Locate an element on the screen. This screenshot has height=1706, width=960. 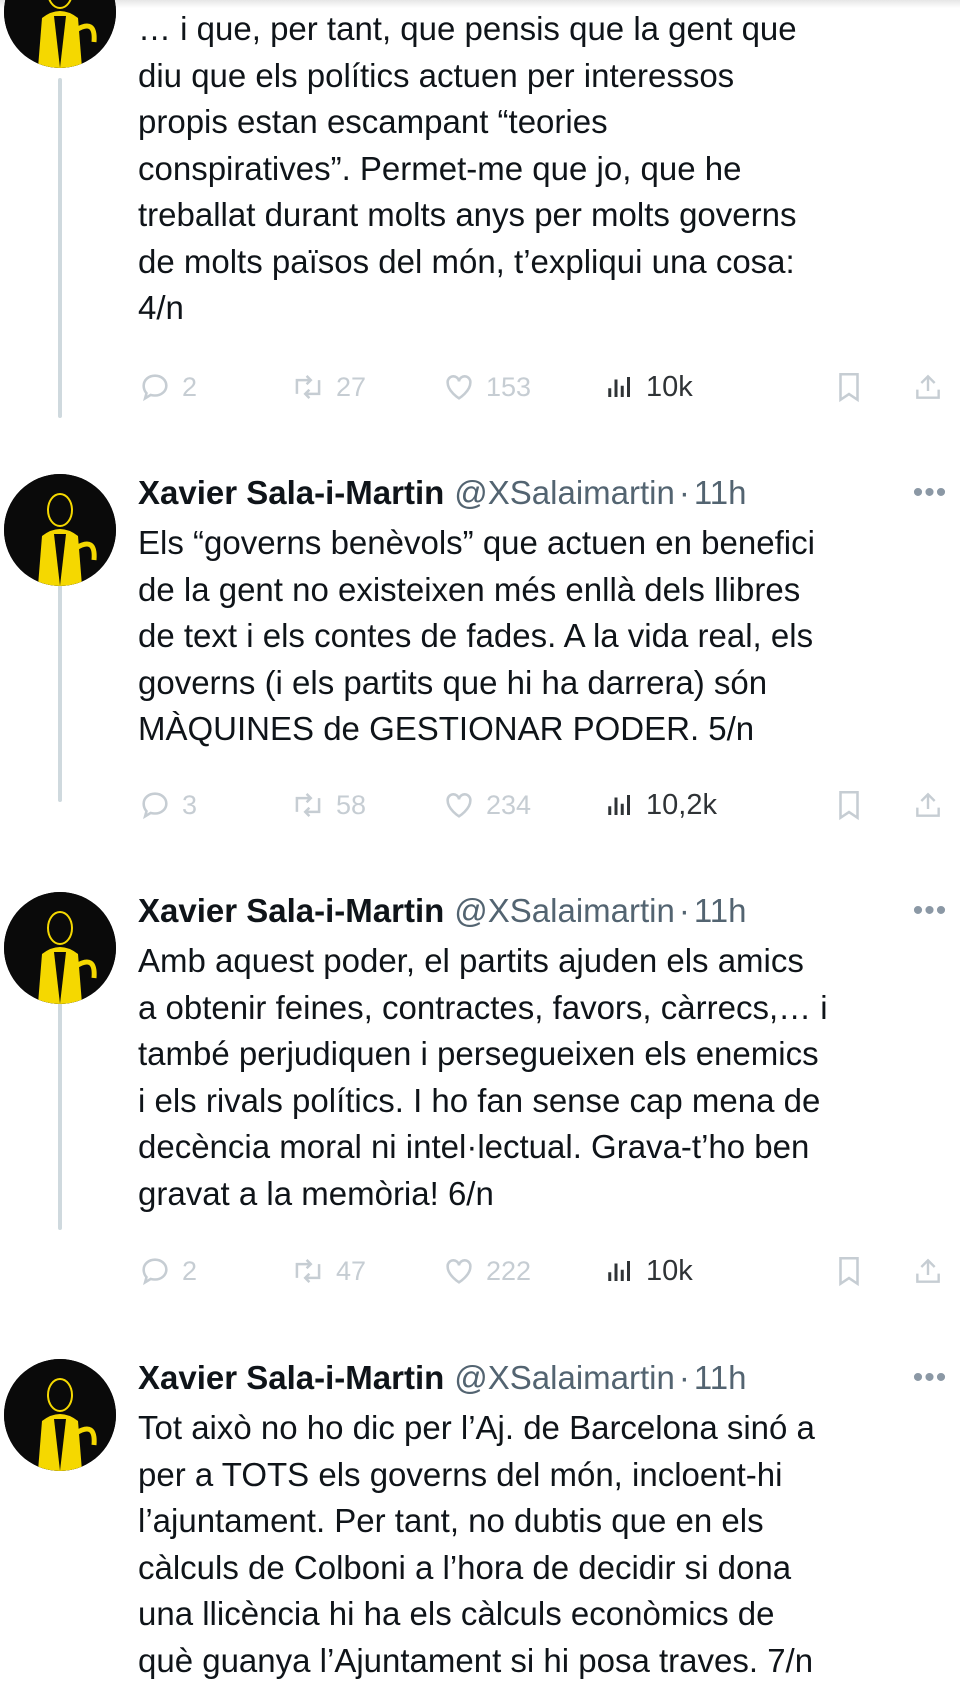
like-button: 222 is located at coordinates (486, 1271).